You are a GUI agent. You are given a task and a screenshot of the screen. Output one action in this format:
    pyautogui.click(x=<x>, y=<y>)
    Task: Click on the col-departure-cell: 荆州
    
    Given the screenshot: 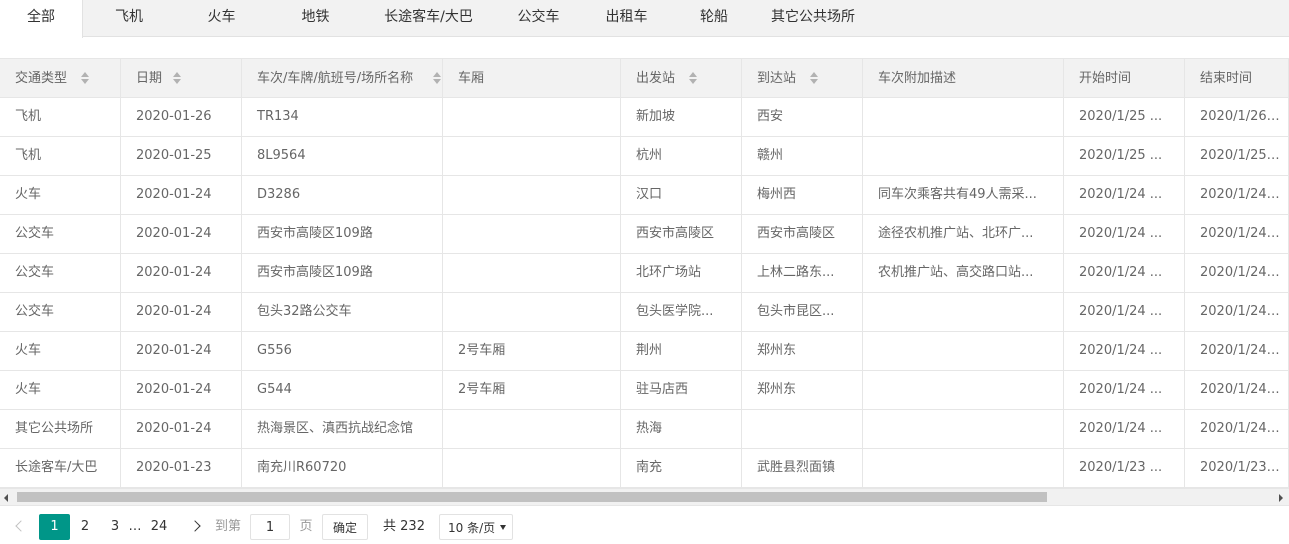 What is the action you would take?
    pyautogui.click(x=681, y=351)
    